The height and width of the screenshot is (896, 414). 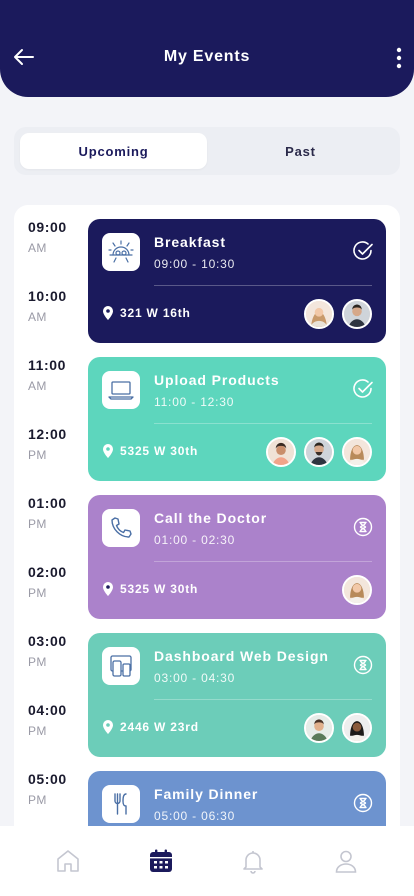 I want to click on time-hour: 12:00, so click(x=47, y=434).